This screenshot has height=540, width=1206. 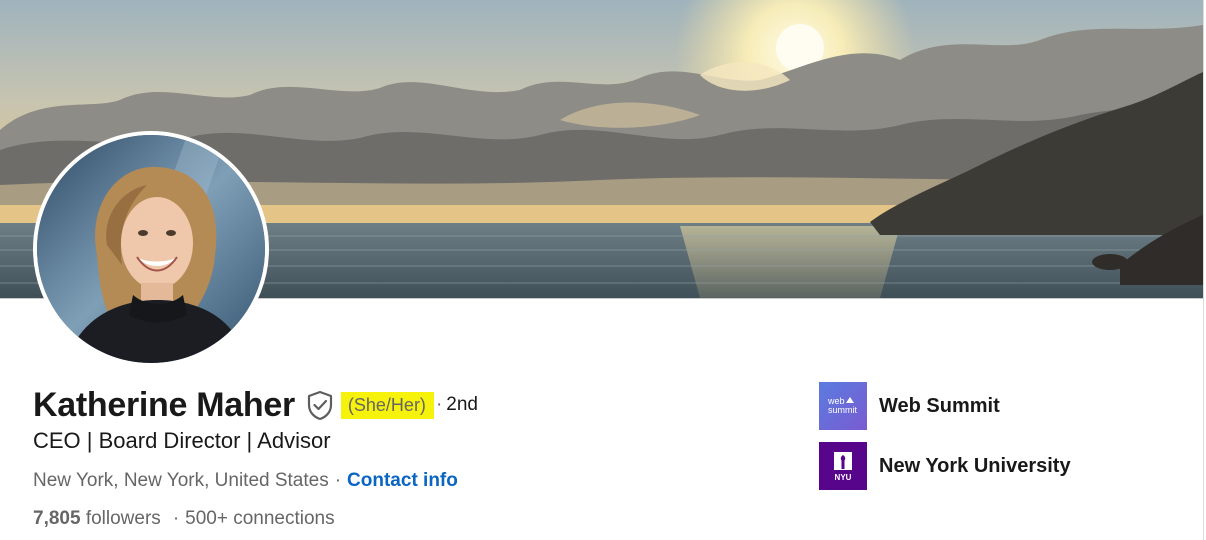 What do you see at coordinates (939, 405) in the screenshot?
I see `org-name: Web Summit` at bounding box center [939, 405].